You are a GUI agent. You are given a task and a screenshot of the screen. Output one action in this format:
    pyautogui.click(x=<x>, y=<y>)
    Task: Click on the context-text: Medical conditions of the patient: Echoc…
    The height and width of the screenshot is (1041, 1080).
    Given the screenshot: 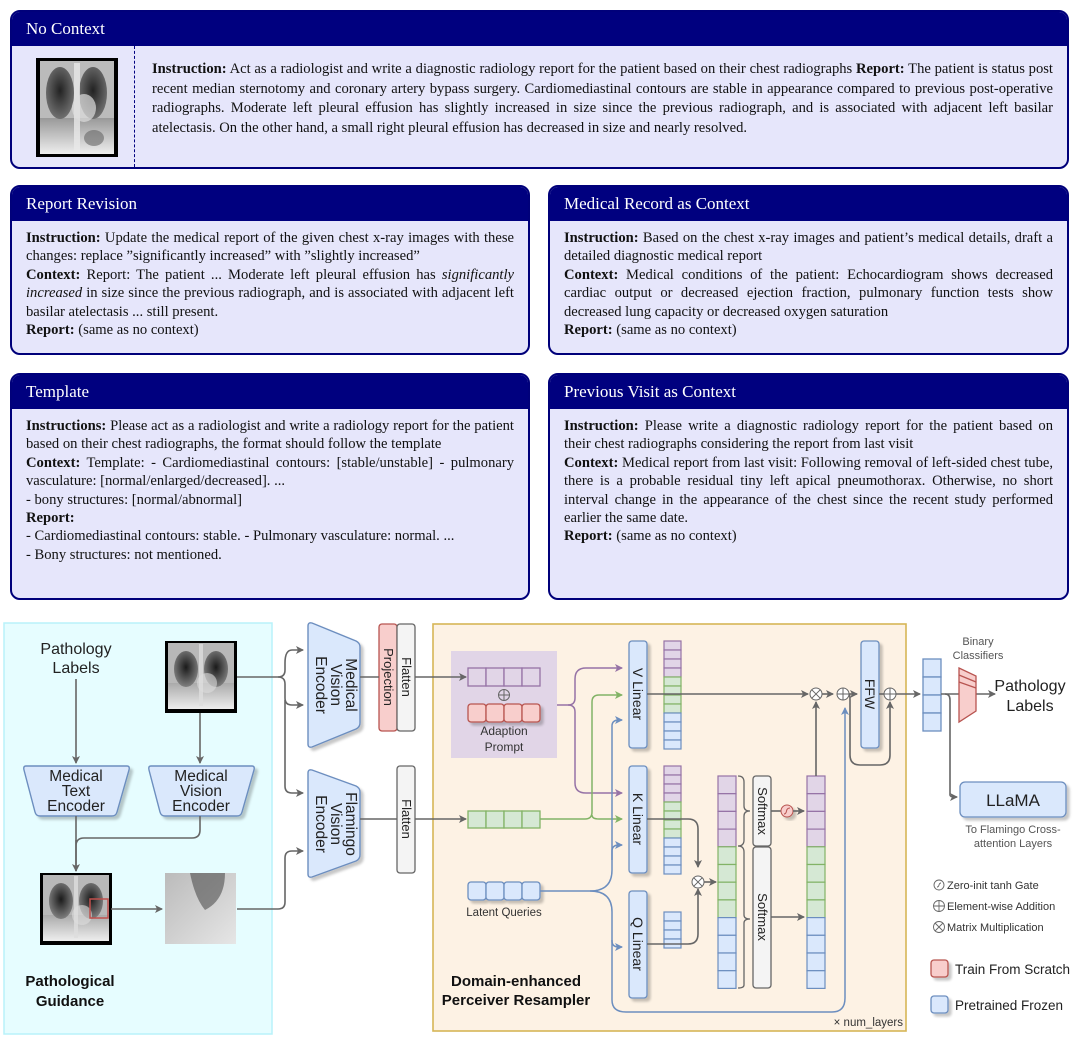 What is the action you would take?
    pyautogui.click(x=808, y=293)
    